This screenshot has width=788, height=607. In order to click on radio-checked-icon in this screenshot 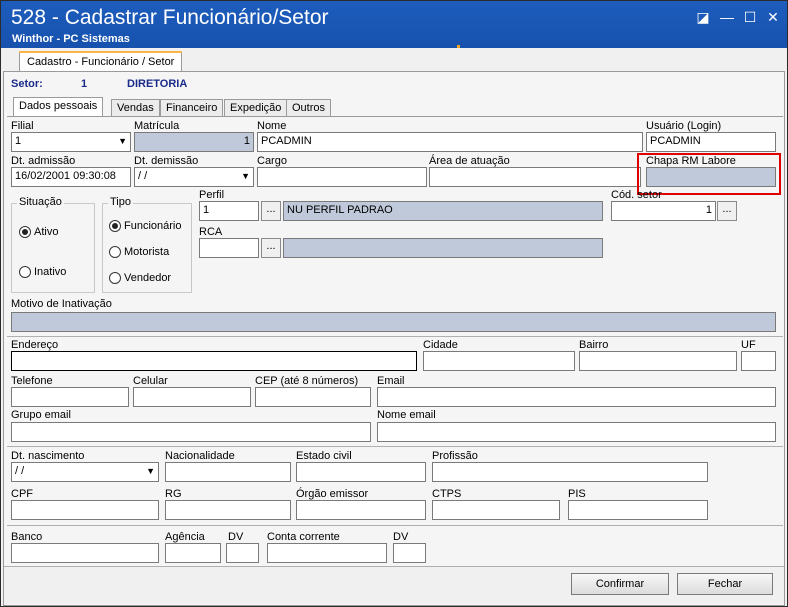, I will do `click(115, 226)`.